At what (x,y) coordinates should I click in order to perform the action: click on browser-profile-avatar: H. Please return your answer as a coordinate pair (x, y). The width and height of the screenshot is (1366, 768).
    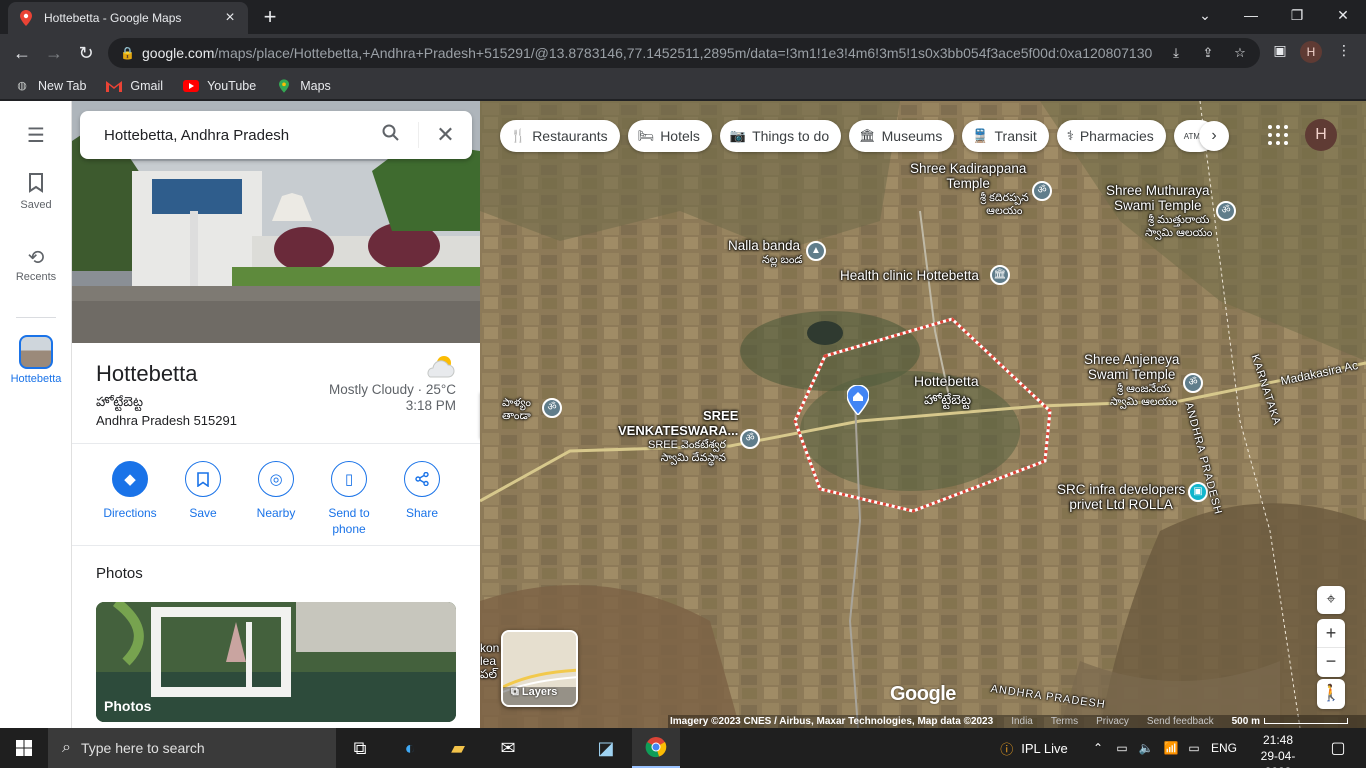
    Looking at the image, I should click on (1311, 52).